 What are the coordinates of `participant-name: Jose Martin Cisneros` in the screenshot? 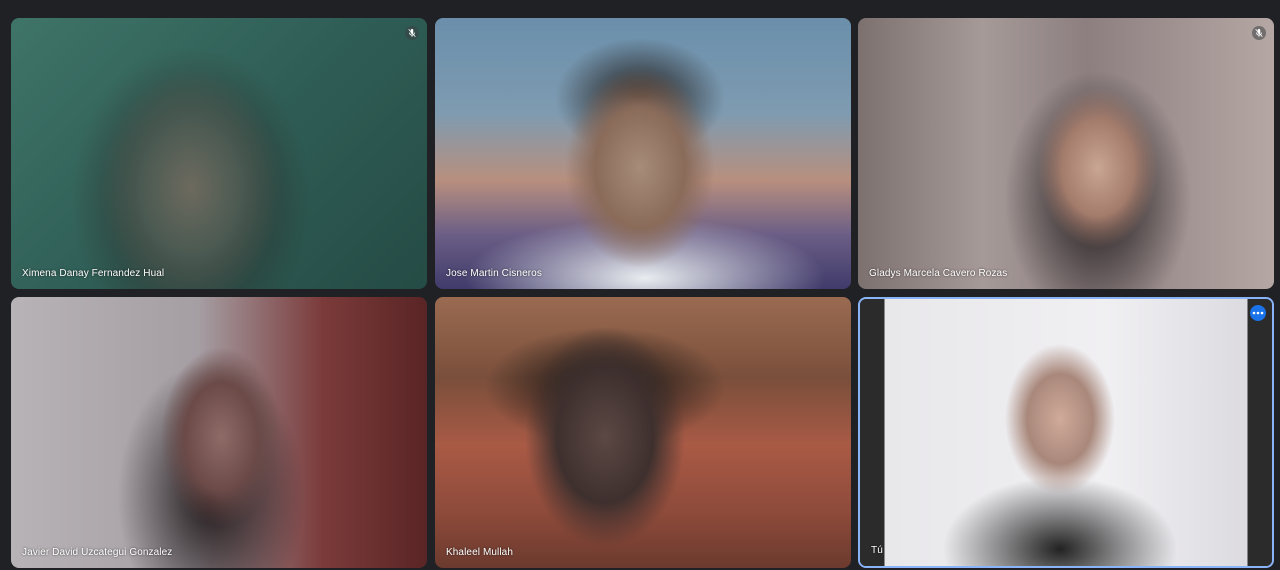 It's located at (494, 273).